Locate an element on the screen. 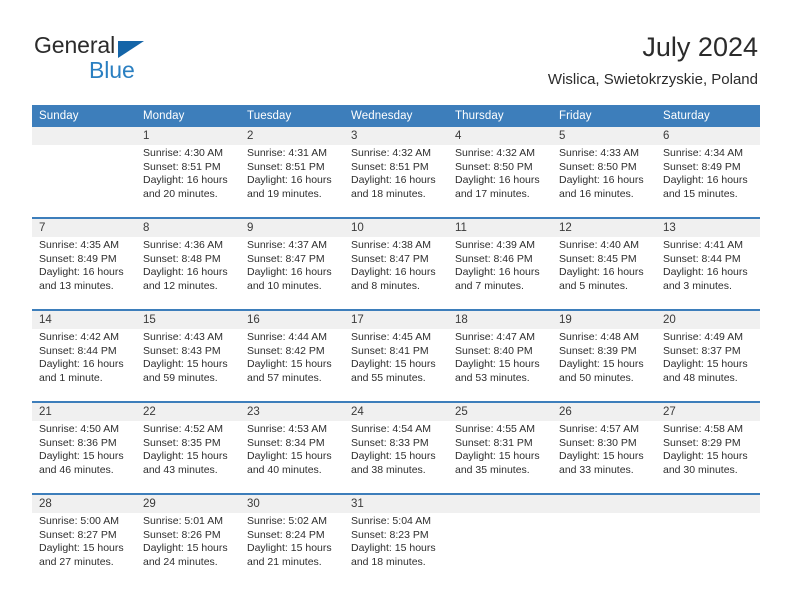 This screenshot has height=612, width=792. day-number-cell: 14 is located at coordinates (84, 319).